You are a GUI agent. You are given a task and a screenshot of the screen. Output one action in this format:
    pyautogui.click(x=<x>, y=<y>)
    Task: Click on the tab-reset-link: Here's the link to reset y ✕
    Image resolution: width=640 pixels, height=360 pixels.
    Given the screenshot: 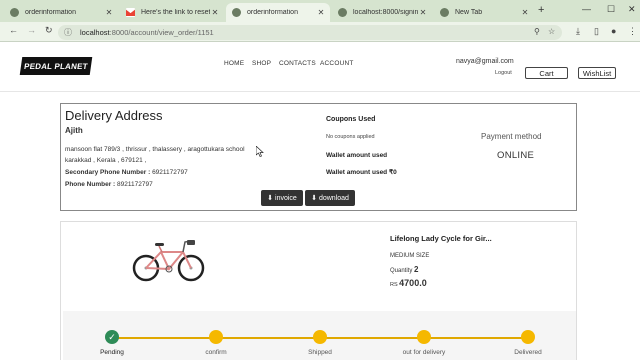 What is the action you would take?
    pyautogui.click(x=172, y=12)
    